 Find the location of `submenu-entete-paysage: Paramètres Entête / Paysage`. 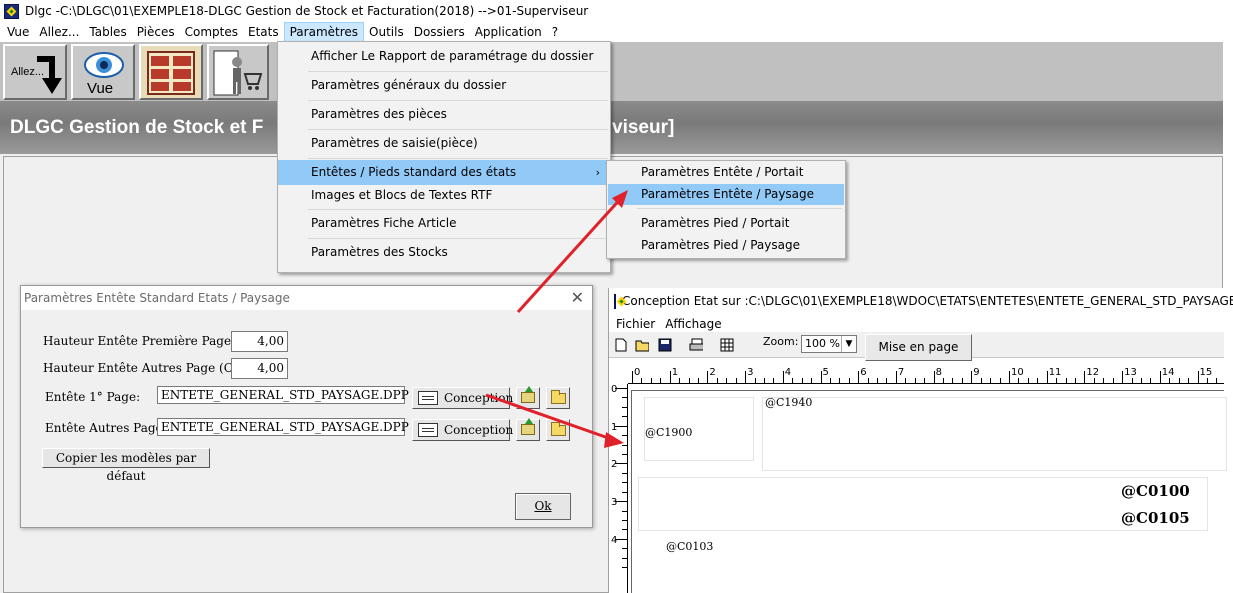

submenu-entete-paysage: Paramètres Entête / Paysage is located at coordinates (726, 194).